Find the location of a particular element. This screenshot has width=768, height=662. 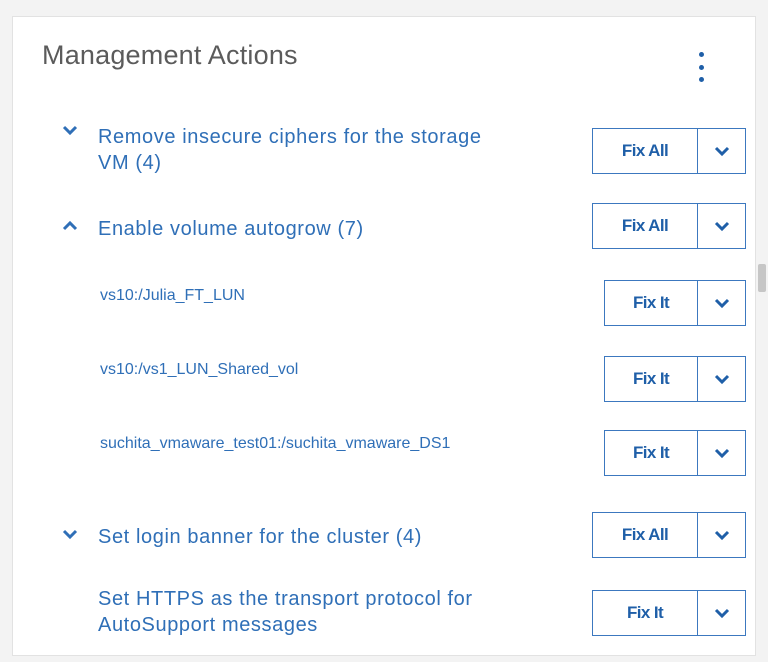

vertical-ellipsis-icon is located at coordinates (701, 67).